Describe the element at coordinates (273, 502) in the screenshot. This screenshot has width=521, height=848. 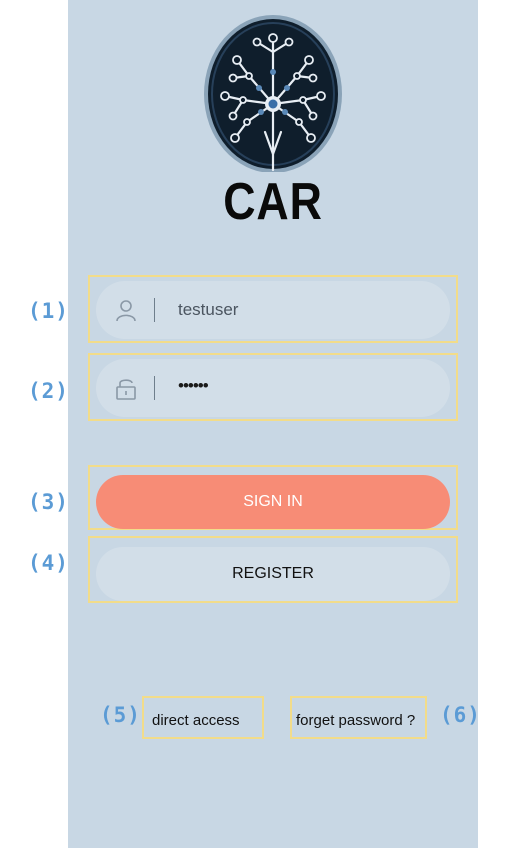
I see `sign-in-button: SIGN IN` at that location.